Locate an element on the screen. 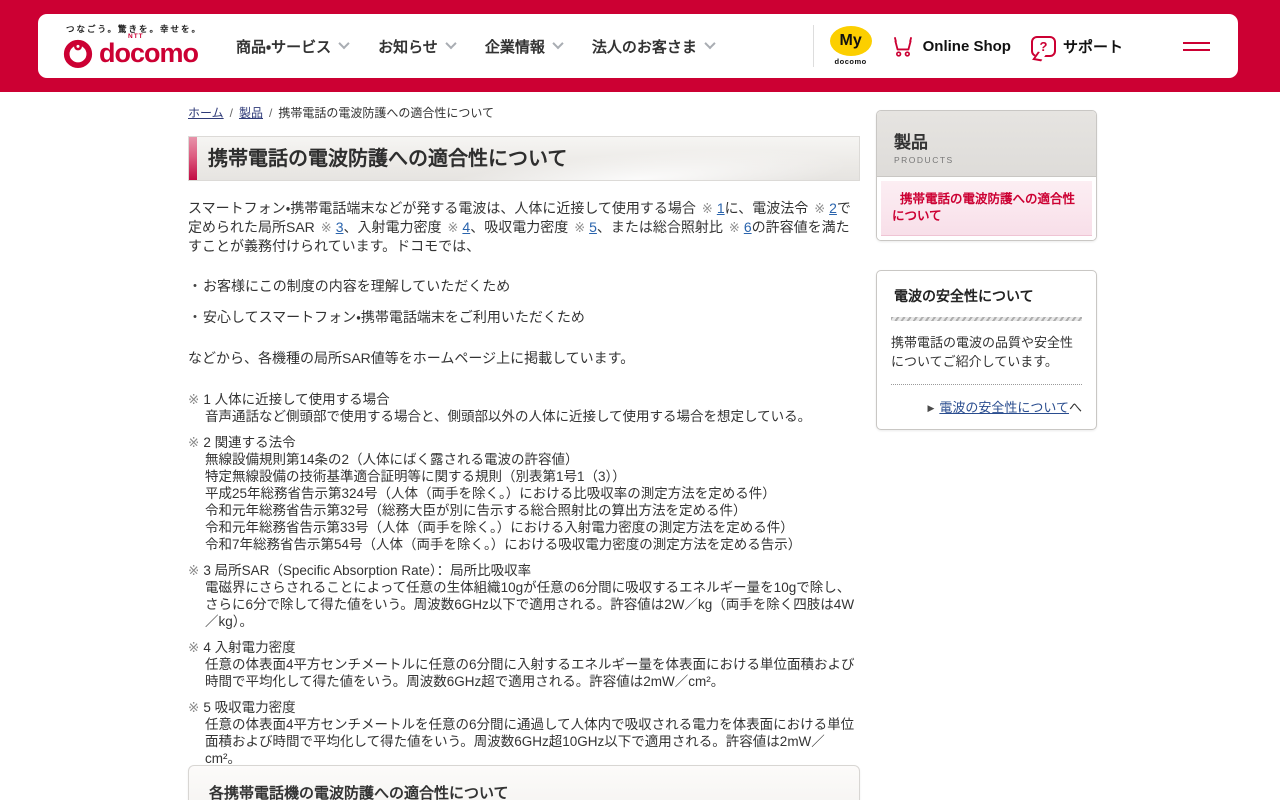 Image resolution: width=1280 pixels, height=800 pixels. products-box-title: 製品 is located at coordinates (911, 142).